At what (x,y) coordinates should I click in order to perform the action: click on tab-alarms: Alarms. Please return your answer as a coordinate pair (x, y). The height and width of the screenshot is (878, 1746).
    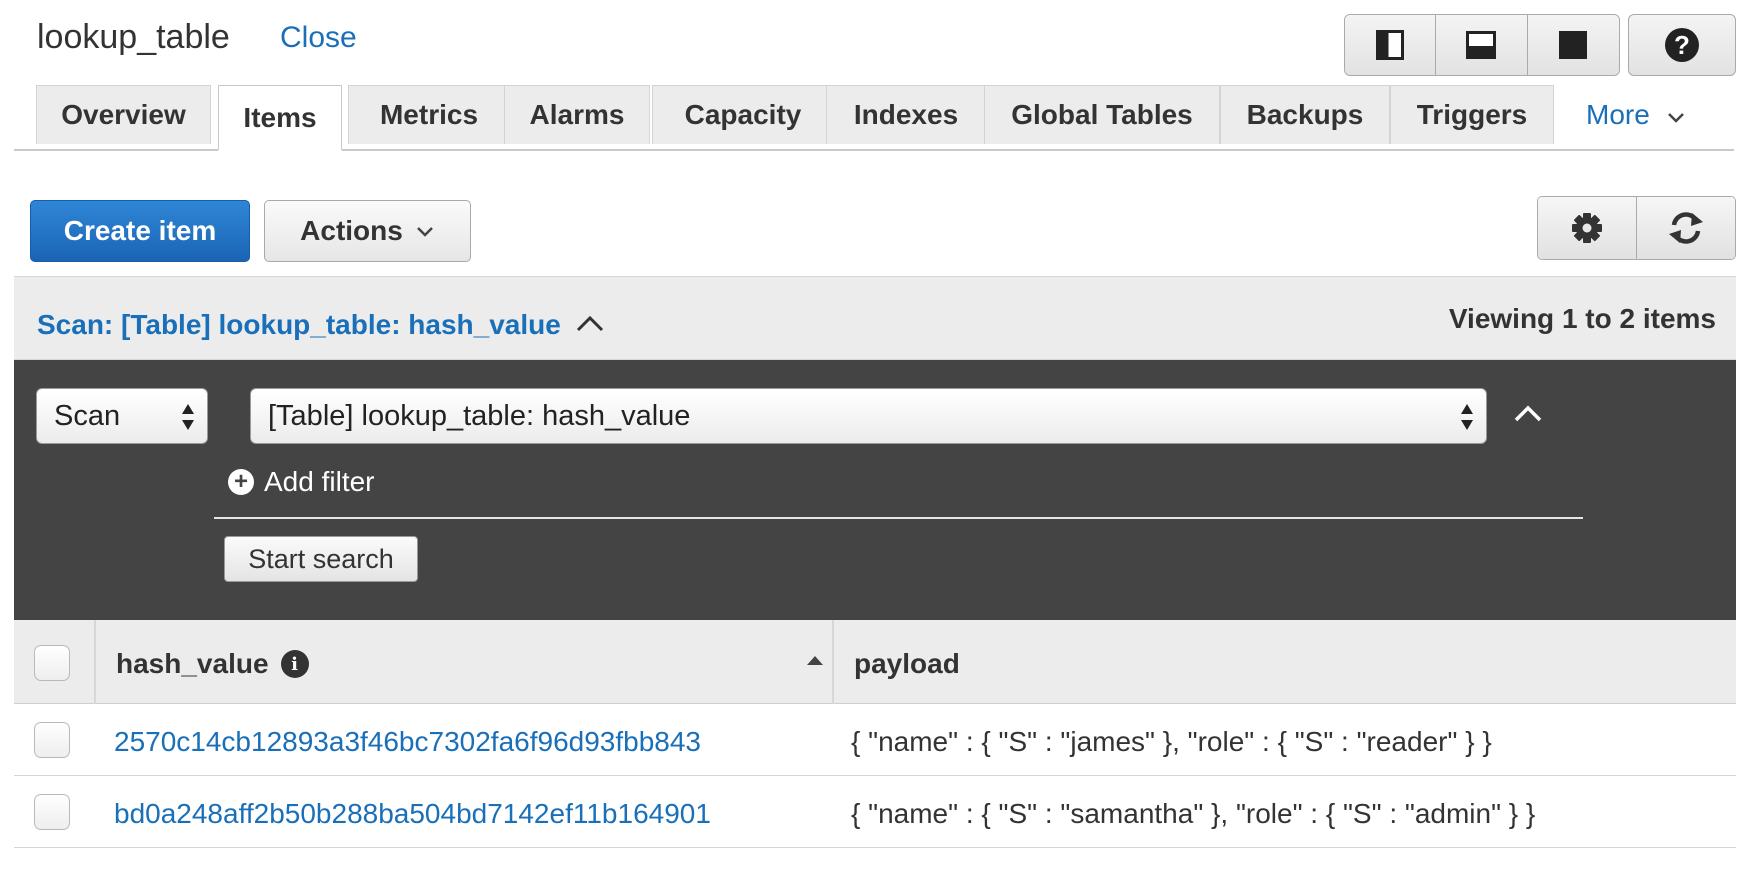
    Looking at the image, I should click on (577, 114).